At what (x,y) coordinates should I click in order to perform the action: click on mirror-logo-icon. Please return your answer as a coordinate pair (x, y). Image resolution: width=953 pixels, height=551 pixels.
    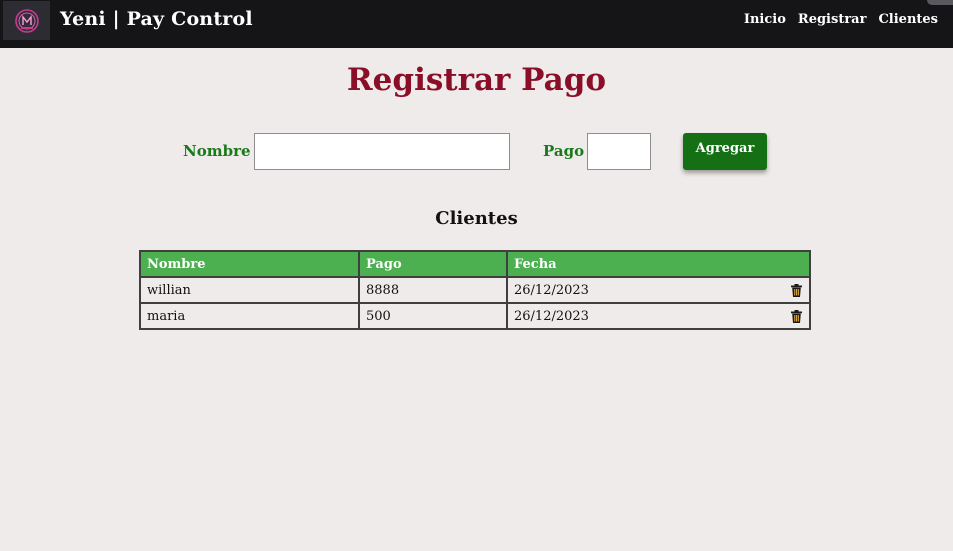
    Looking at the image, I should click on (26, 20).